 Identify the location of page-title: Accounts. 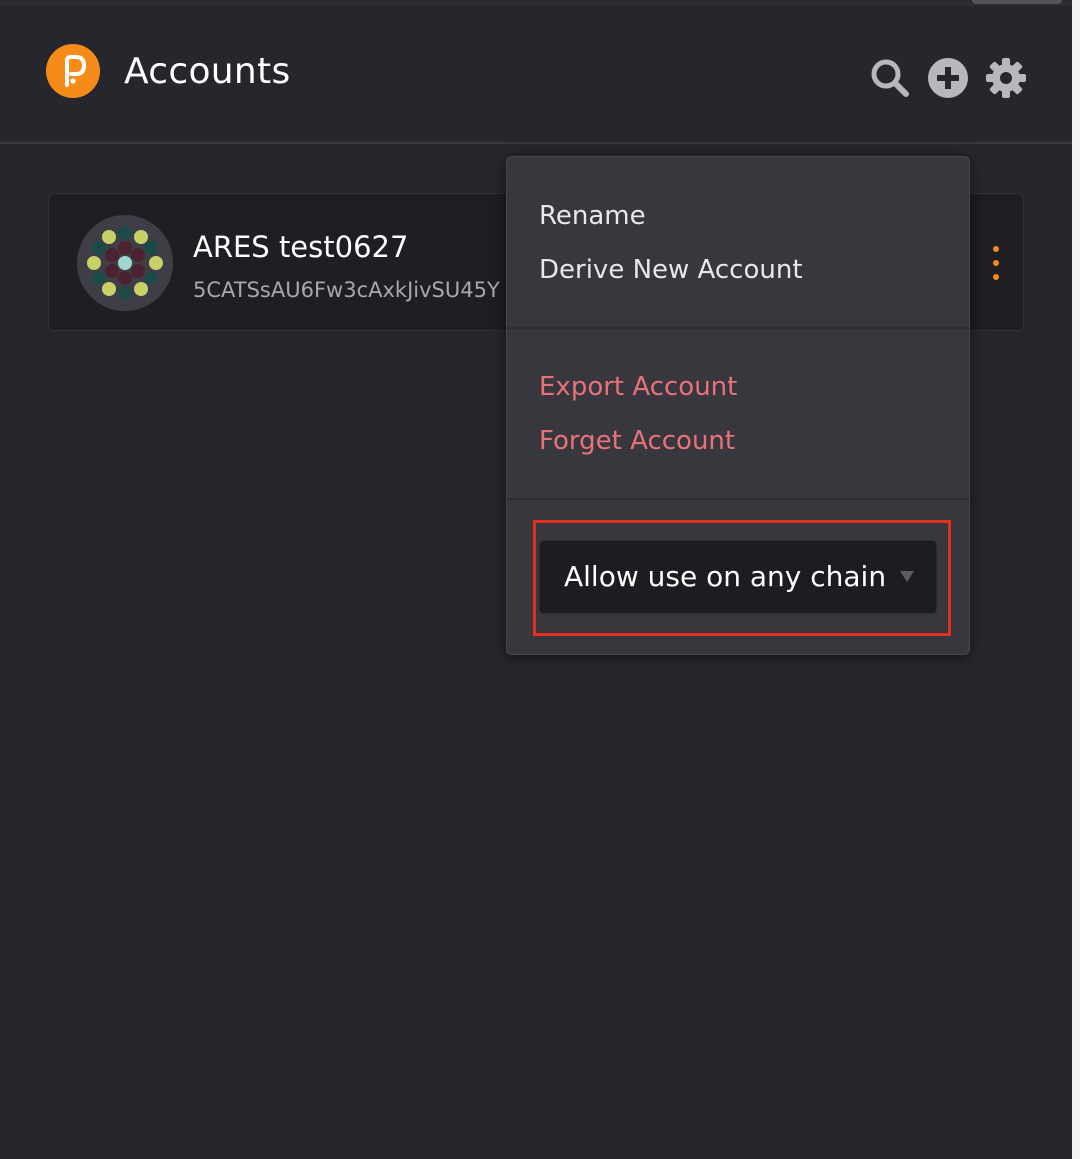
(207, 71).